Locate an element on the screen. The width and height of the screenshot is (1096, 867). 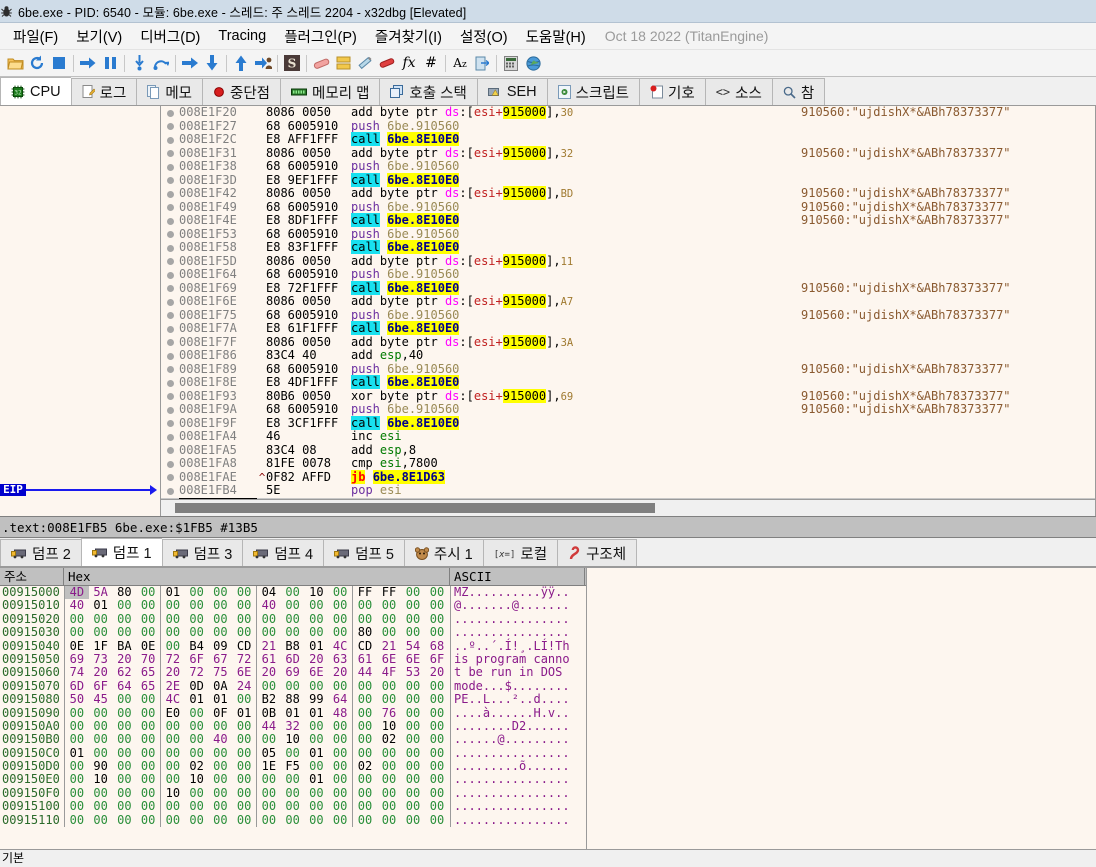
pause-icon is located at coordinates (110, 63).